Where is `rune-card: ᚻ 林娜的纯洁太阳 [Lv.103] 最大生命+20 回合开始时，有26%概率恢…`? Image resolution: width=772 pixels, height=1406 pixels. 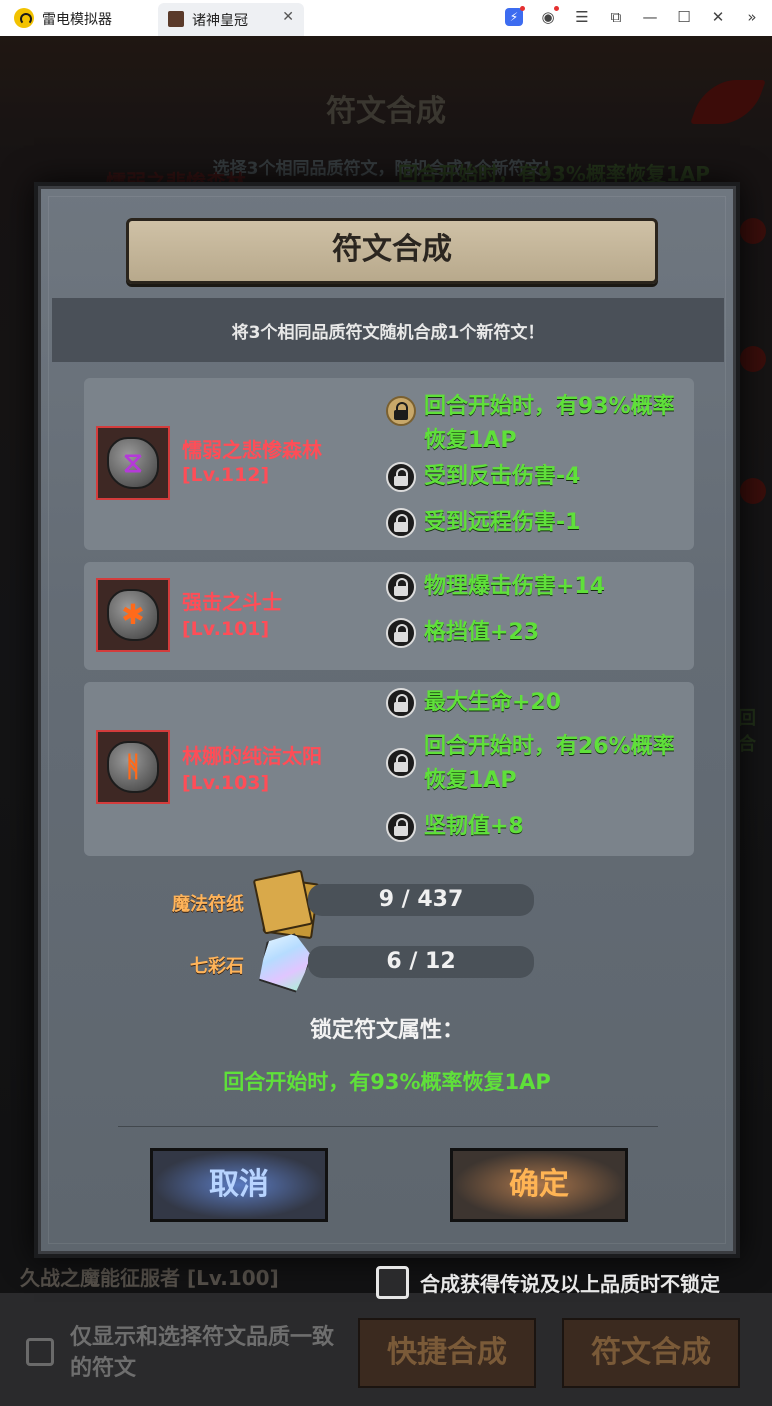
rune-card: ᚻ 林娜的纯洁太阳 [Lv.103] 最大生命+20 回合开始时，有26%概率恢… is located at coordinates (389, 769).